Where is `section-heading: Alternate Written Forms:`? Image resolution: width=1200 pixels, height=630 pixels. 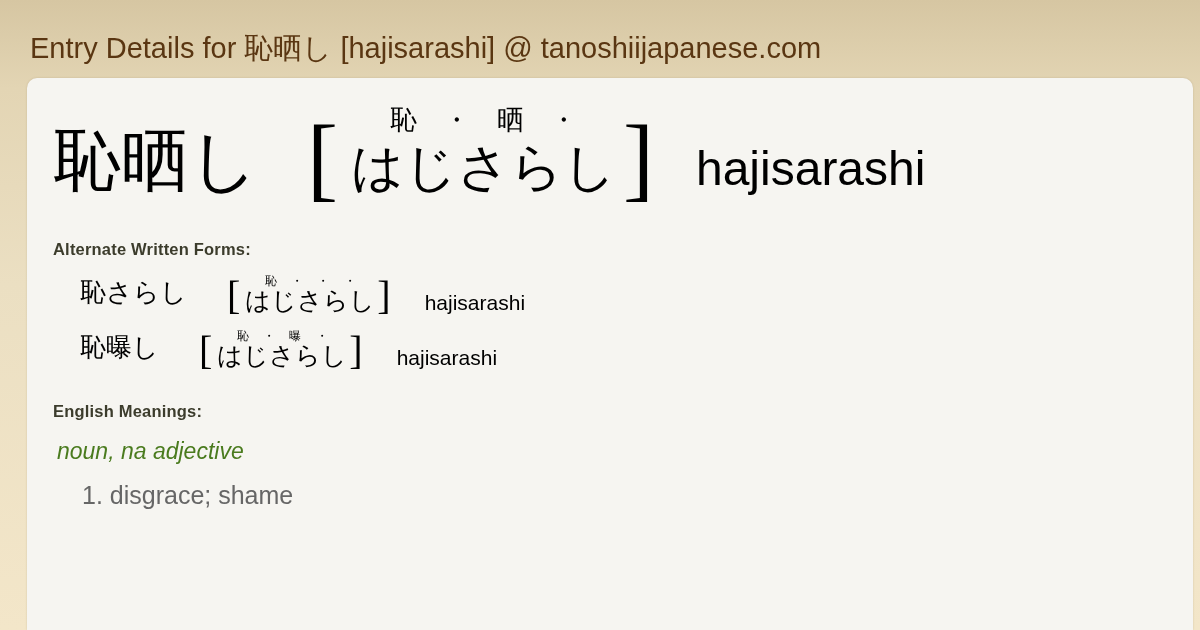
section-heading: Alternate Written Forms: is located at coordinates (152, 249).